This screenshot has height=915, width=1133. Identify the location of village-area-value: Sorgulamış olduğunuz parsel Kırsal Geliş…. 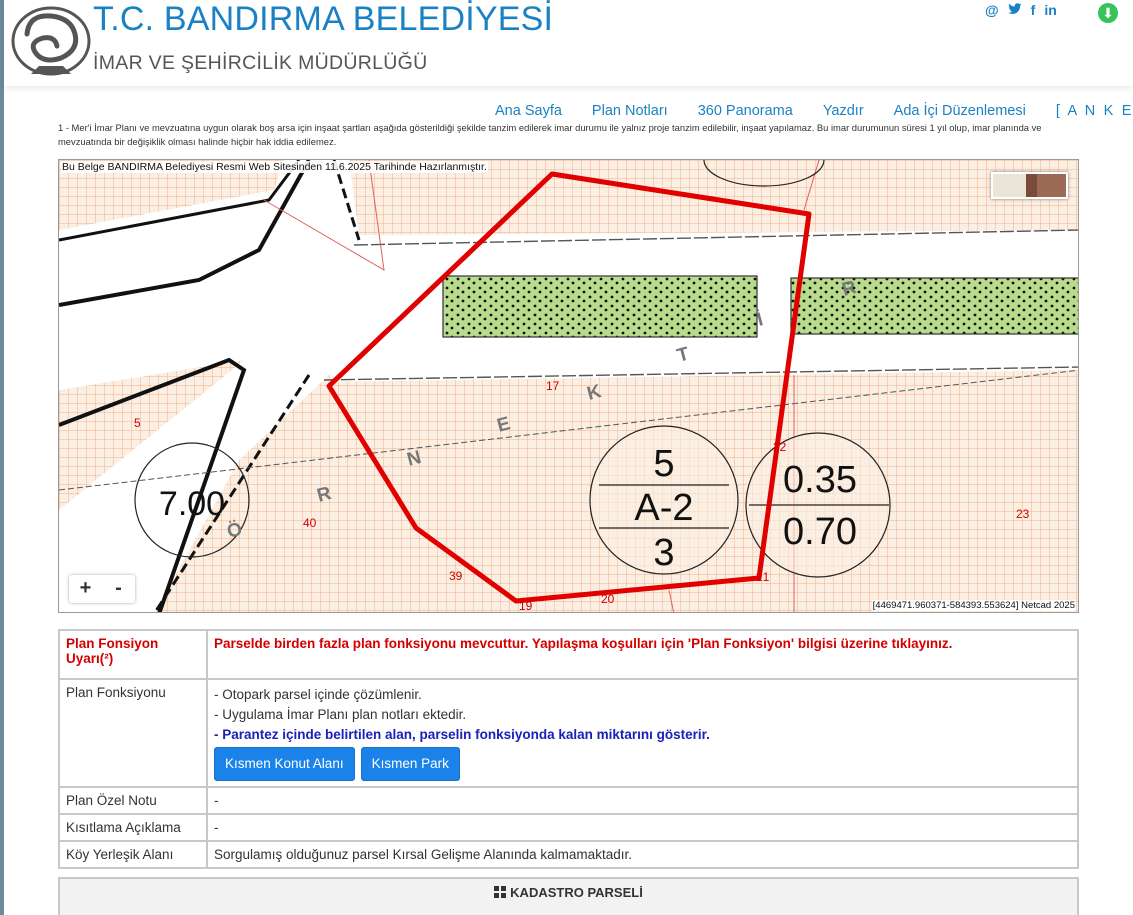
(642, 854).